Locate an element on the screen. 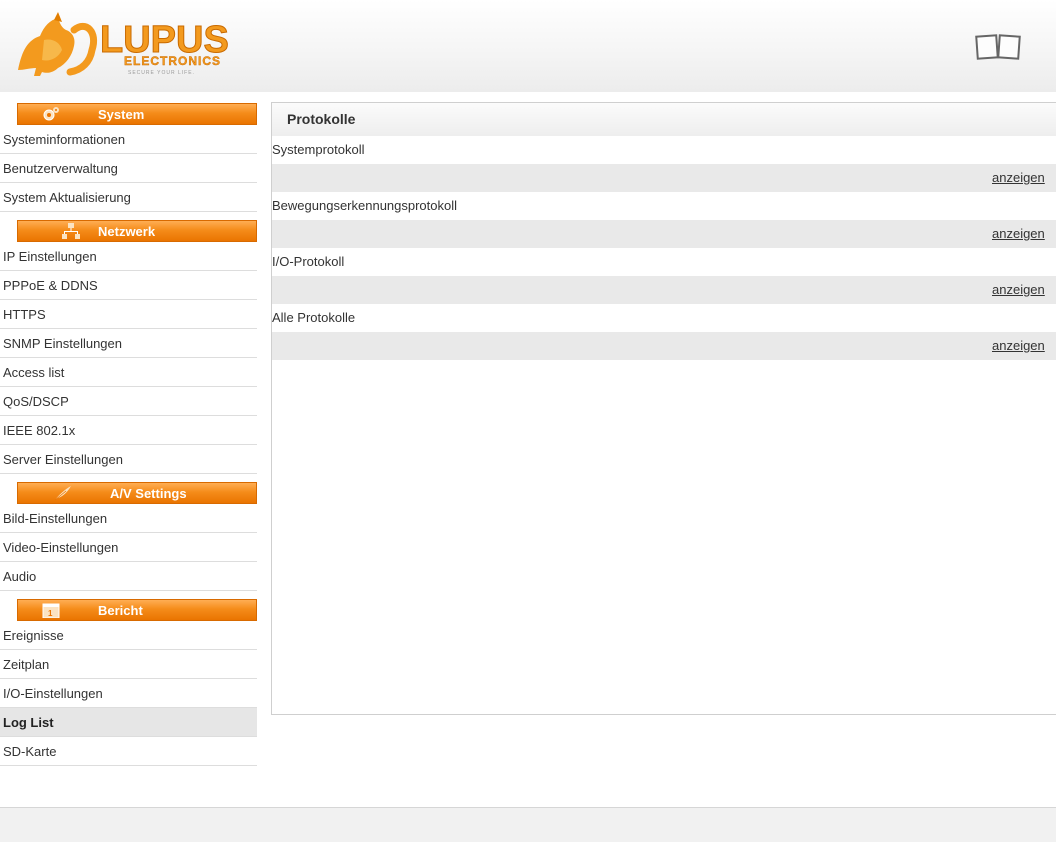 The height and width of the screenshot is (842, 1056). section-label: A/V Settings is located at coordinates (148, 493).